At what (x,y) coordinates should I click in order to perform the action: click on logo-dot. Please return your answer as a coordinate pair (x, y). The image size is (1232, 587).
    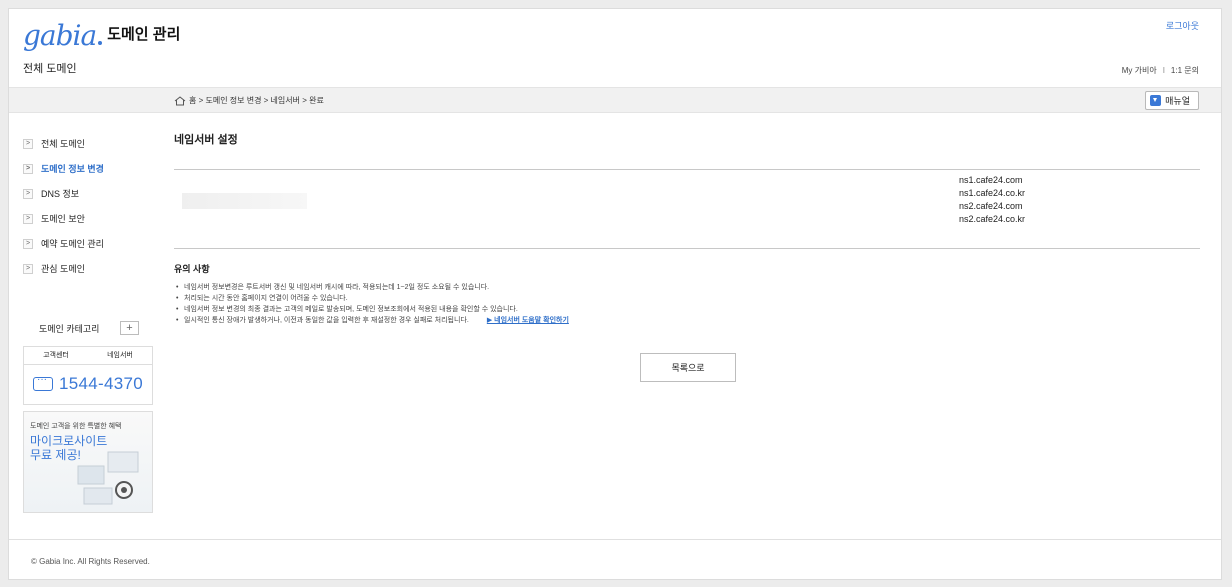
    Looking at the image, I should click on (100, 43).